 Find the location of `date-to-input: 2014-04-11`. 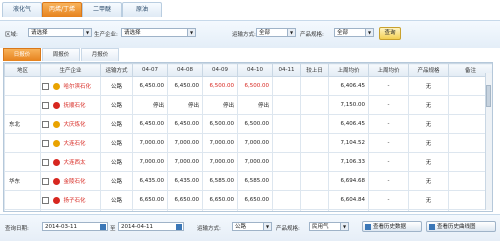

date-to-input: 2014-04-11 is located at coordinates (151, 226).